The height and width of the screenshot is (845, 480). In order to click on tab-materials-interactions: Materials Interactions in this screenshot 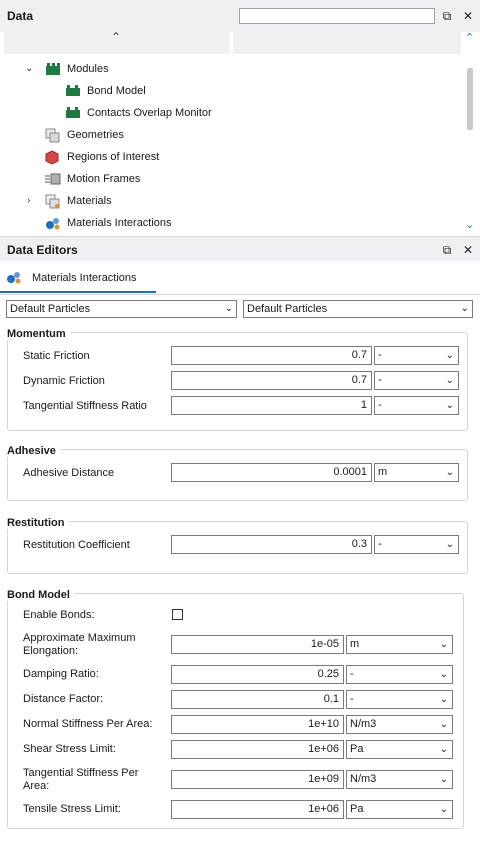, I will do `click(78, 278)`.